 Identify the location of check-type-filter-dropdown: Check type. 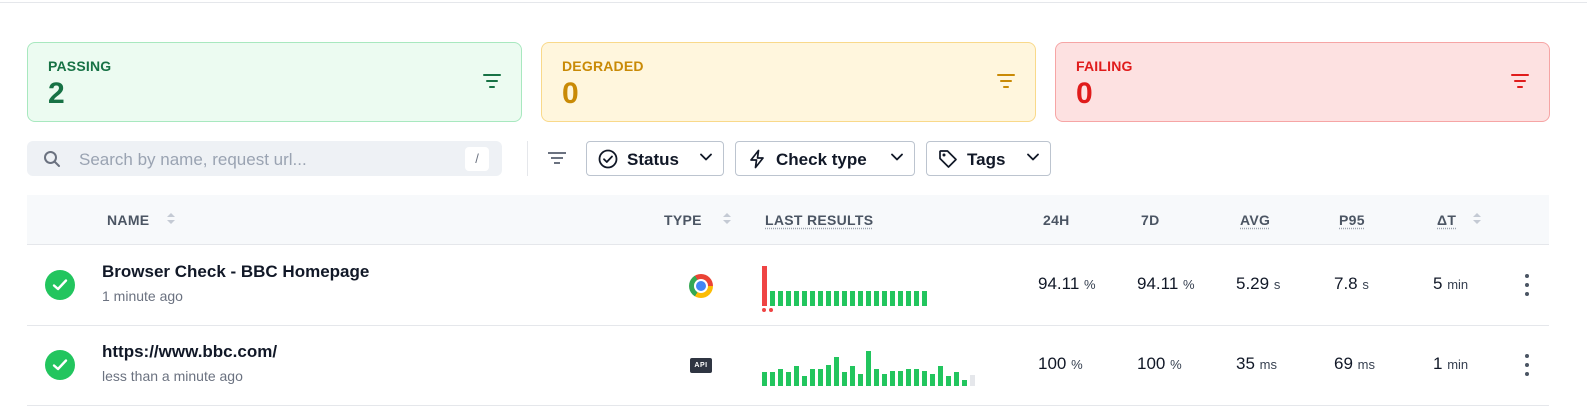
(825, 158).